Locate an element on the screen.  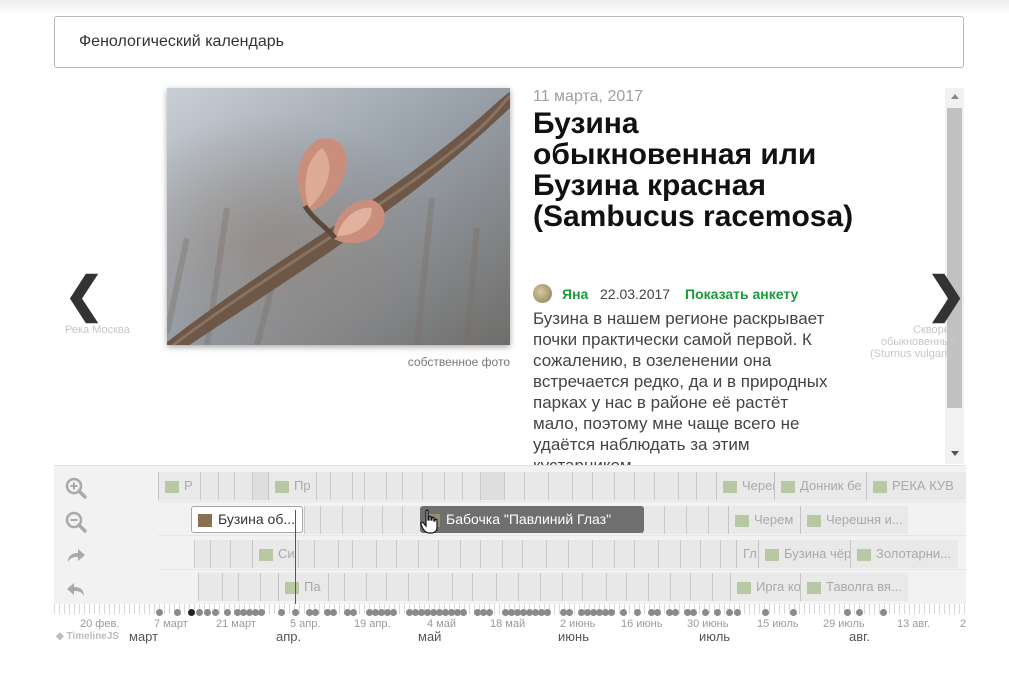
author-link: Яна is located at coordinates (575, 294).